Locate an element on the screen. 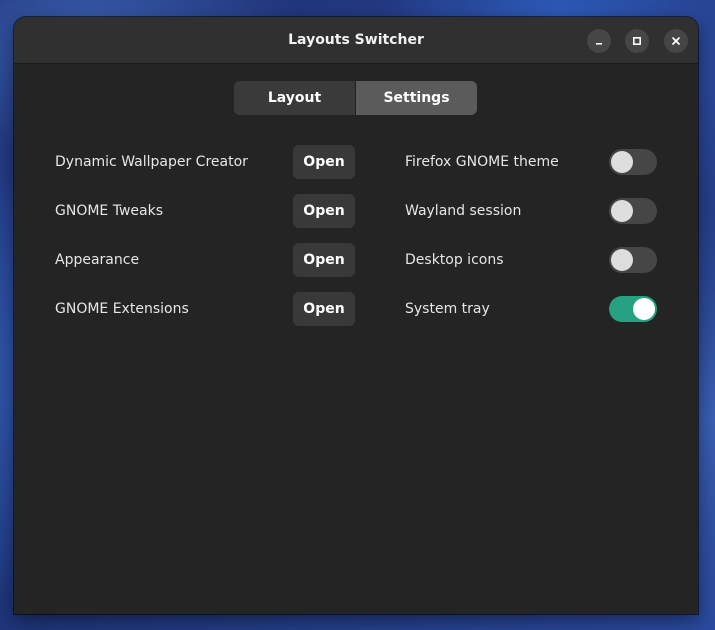  appearance-label: Appearance is located at coordinates (97, 260).